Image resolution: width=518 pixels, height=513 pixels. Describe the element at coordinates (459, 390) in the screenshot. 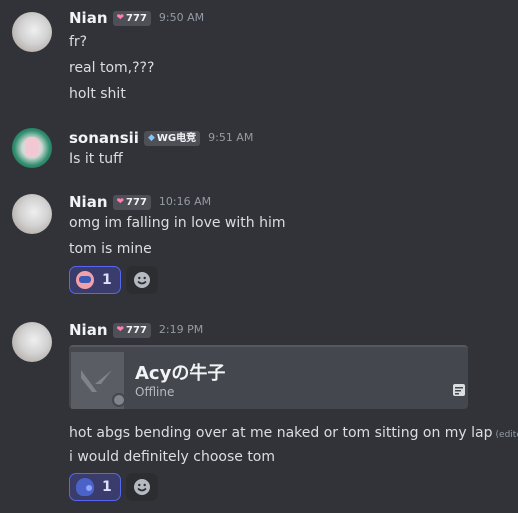

I see `note-icon` at that location.